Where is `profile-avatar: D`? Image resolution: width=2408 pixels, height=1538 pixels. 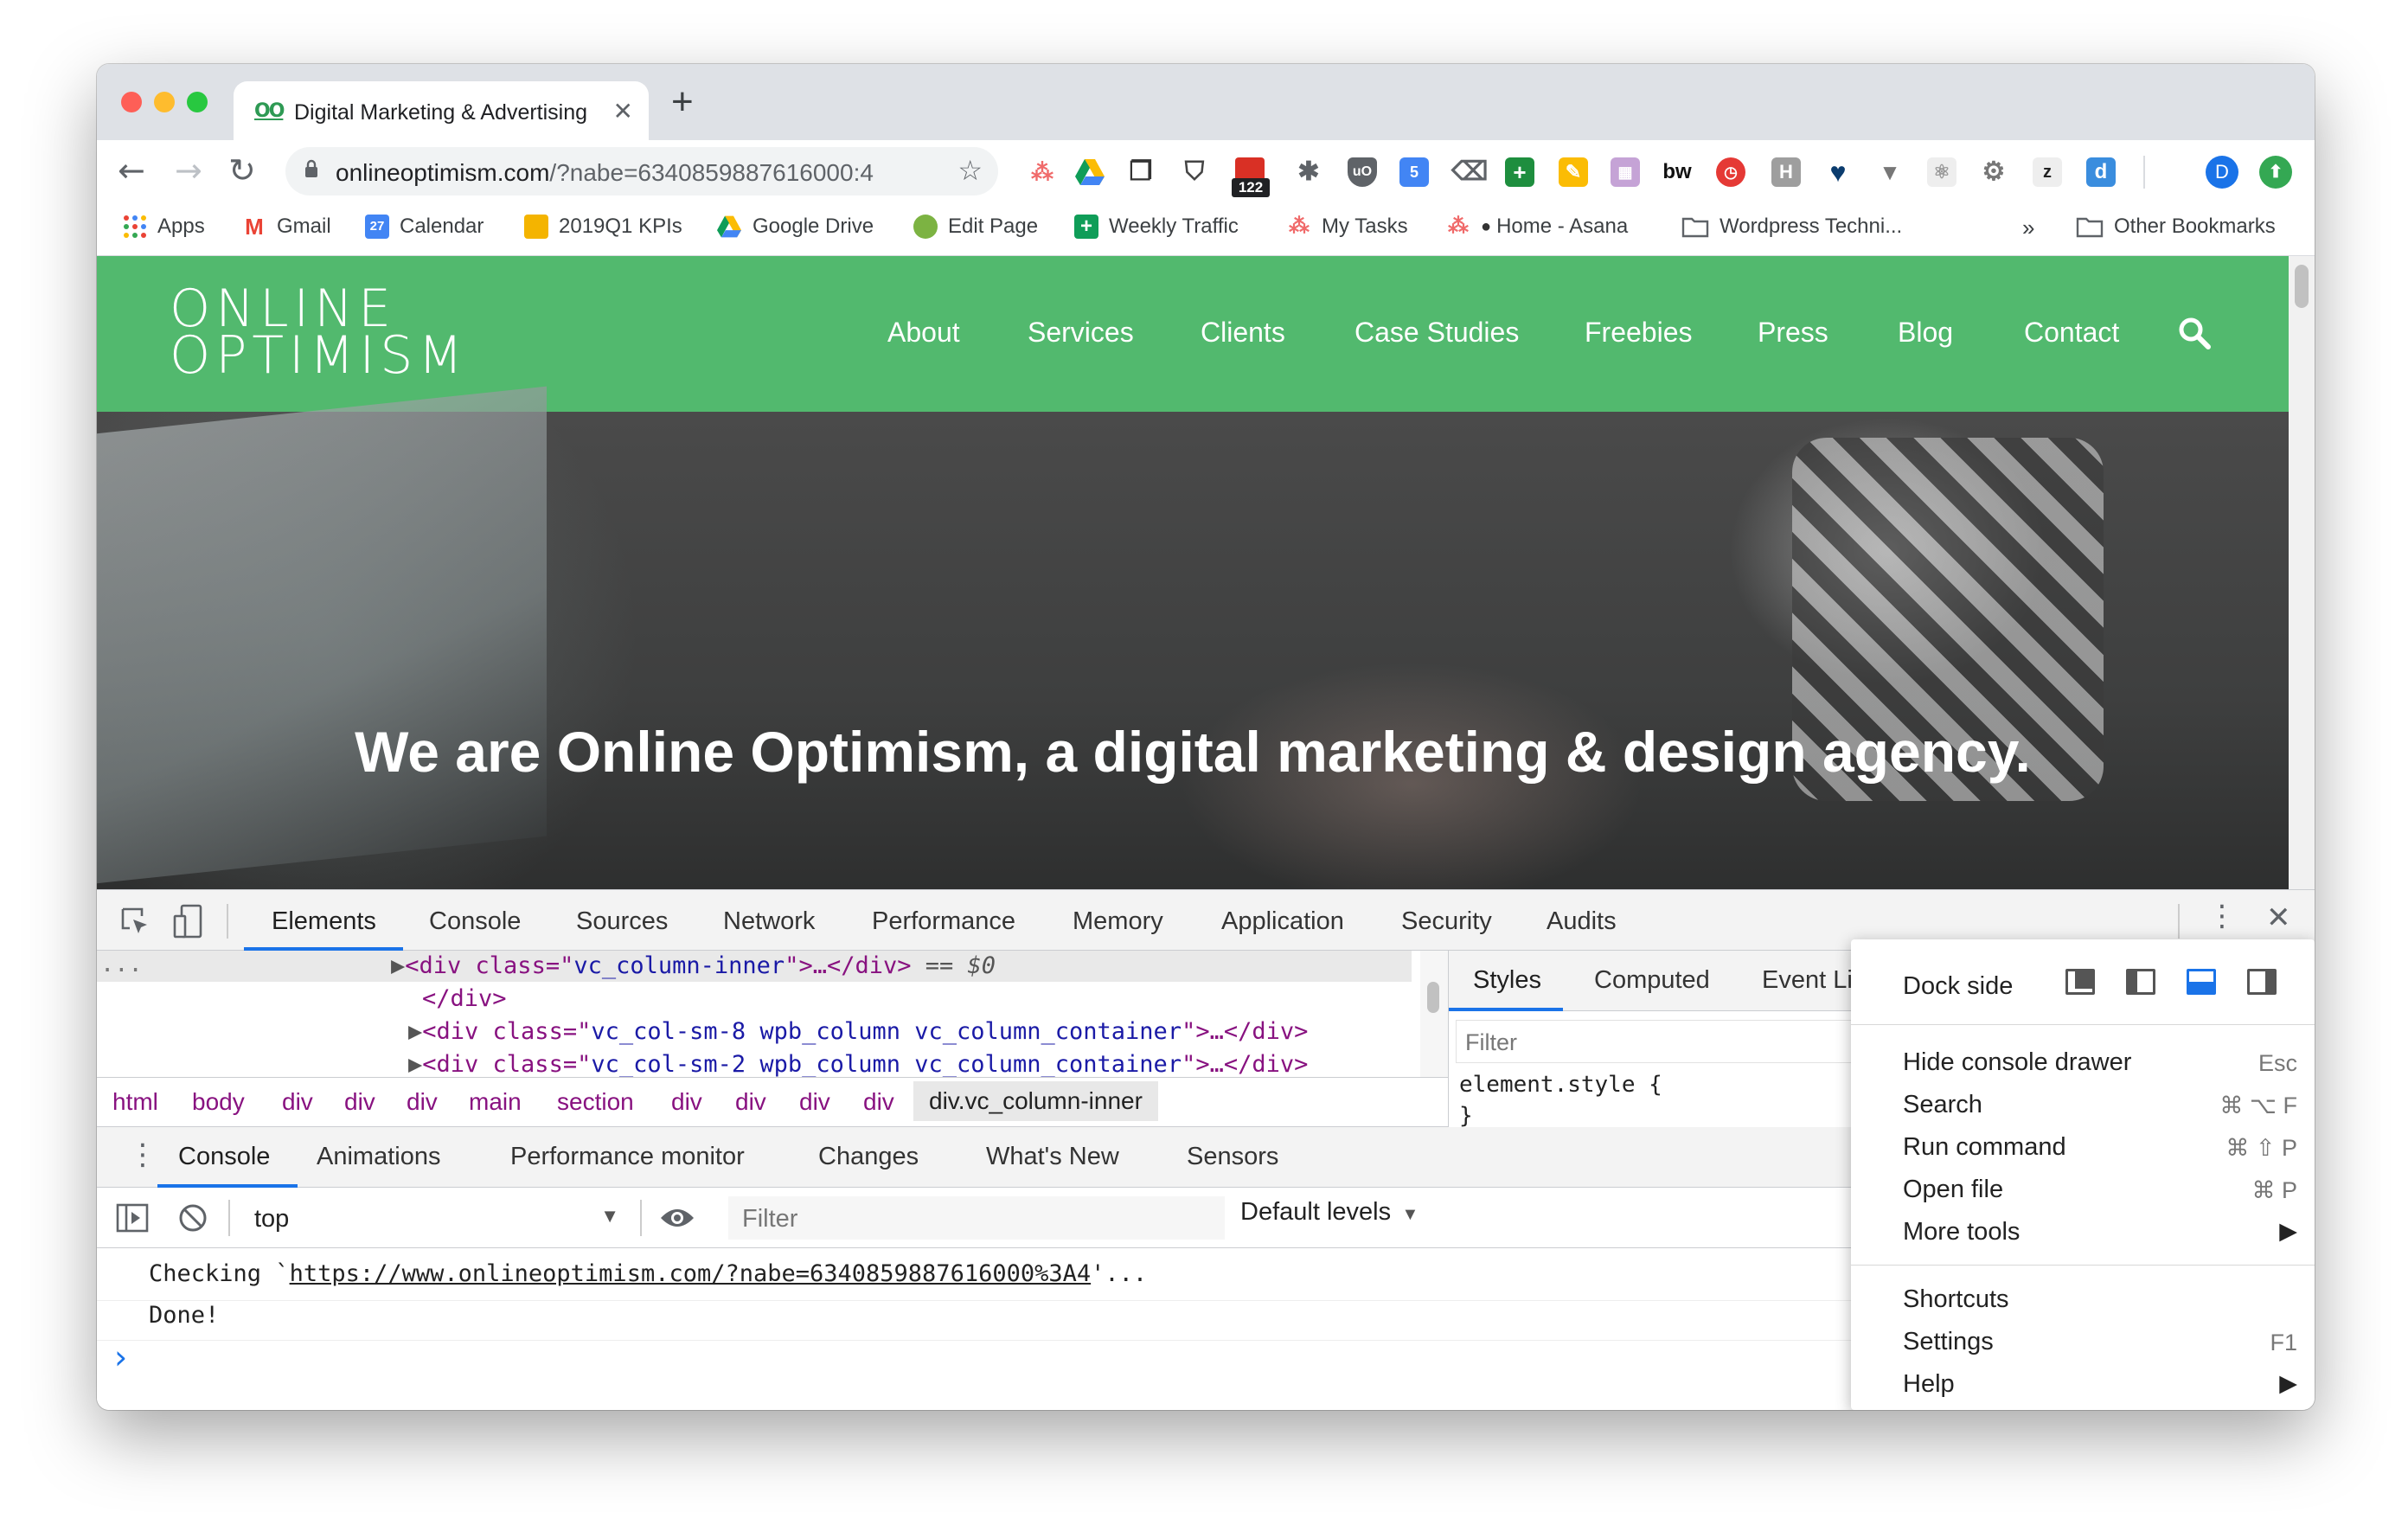 profile-avatar: D is located at coordinates (2222, 173).